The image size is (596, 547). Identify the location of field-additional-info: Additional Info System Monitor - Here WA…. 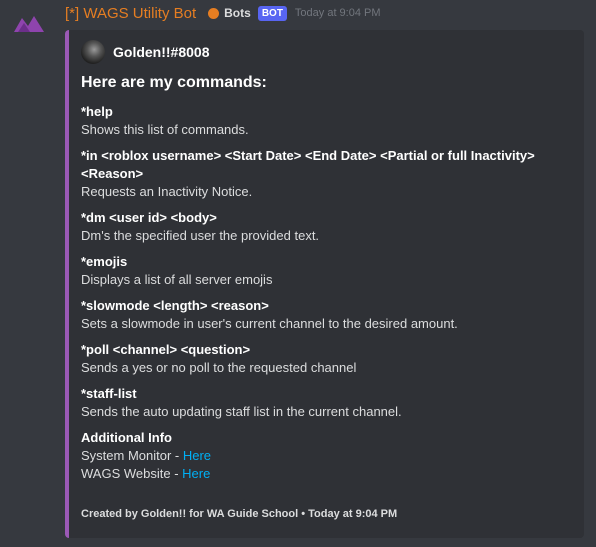
(328, 456).